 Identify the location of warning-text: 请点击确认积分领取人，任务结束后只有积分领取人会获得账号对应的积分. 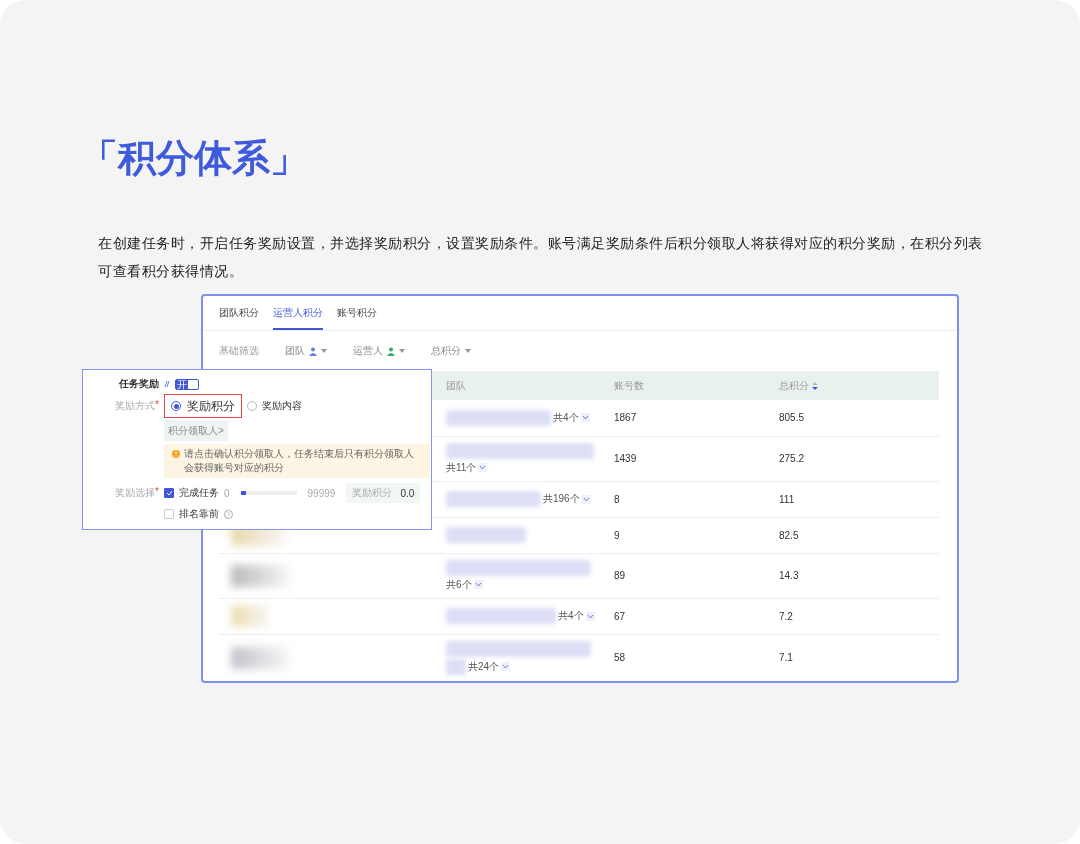
(299, 461).